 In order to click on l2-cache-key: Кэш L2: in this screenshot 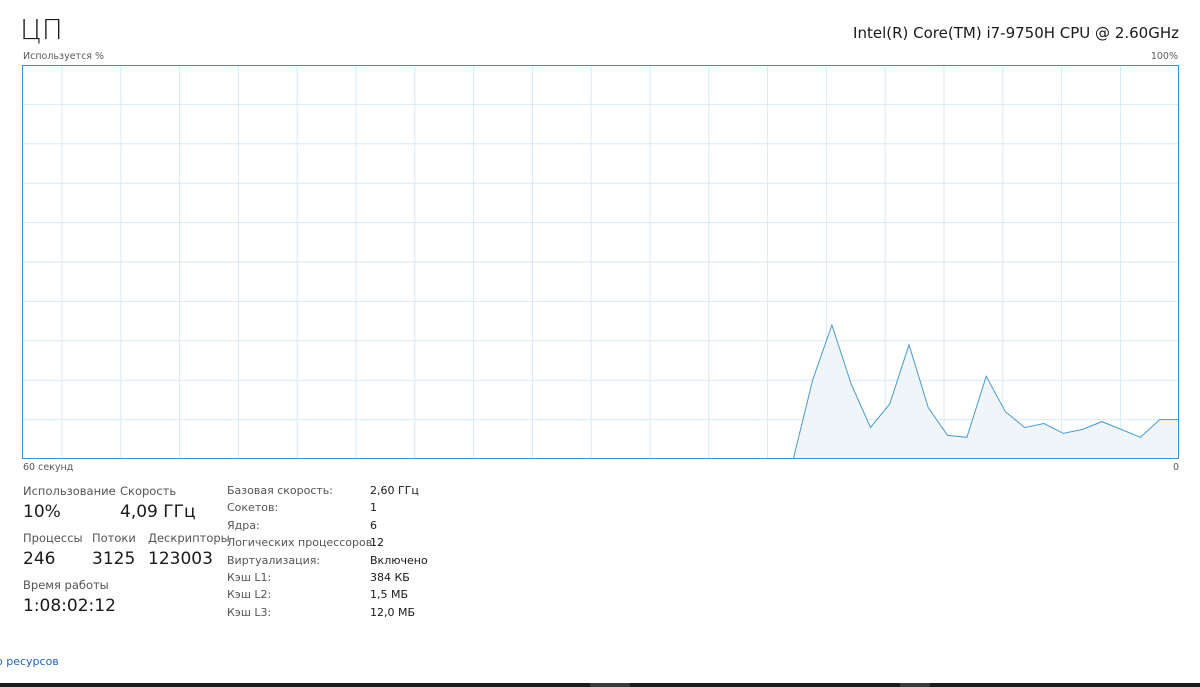, I will do `click(249, 594)`.